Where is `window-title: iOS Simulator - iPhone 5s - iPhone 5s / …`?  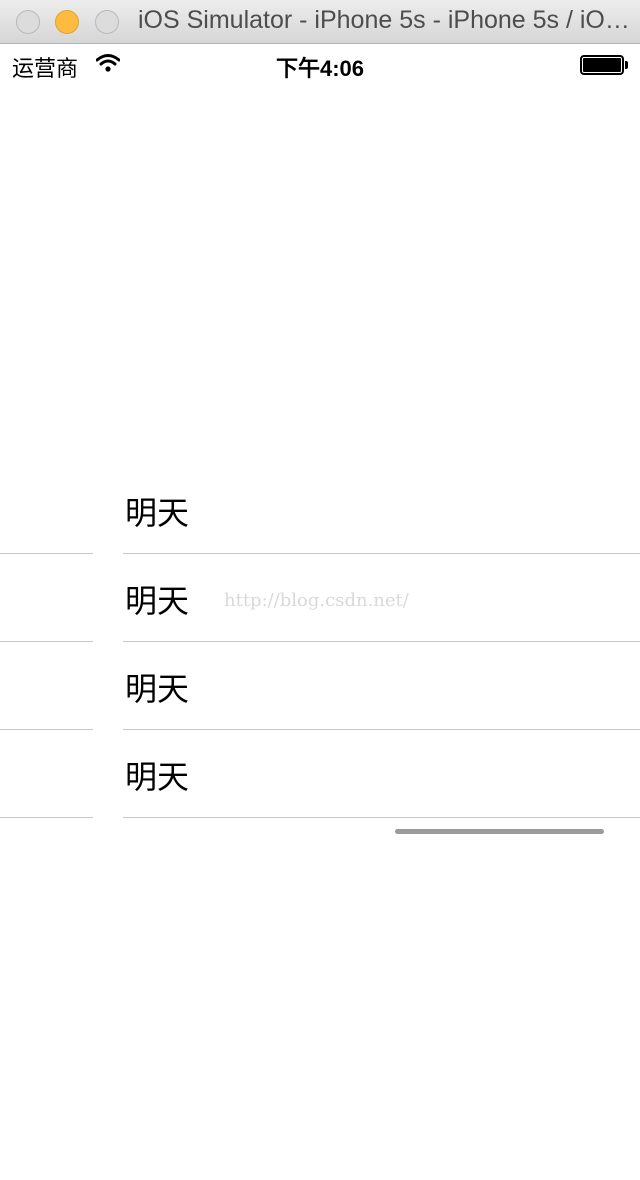
window-title: iOS Simulator - iPhone 5s - iPhone 5s / … is located at coordinates (385, 20).